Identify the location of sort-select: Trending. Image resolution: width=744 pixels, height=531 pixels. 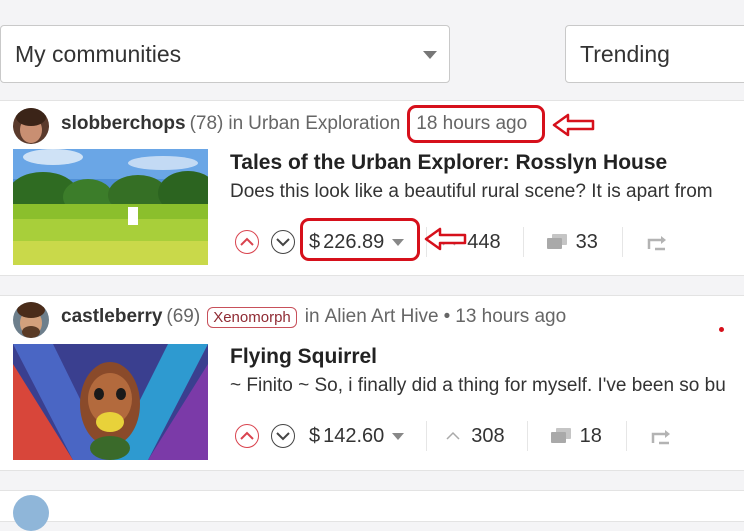
(654, 54).